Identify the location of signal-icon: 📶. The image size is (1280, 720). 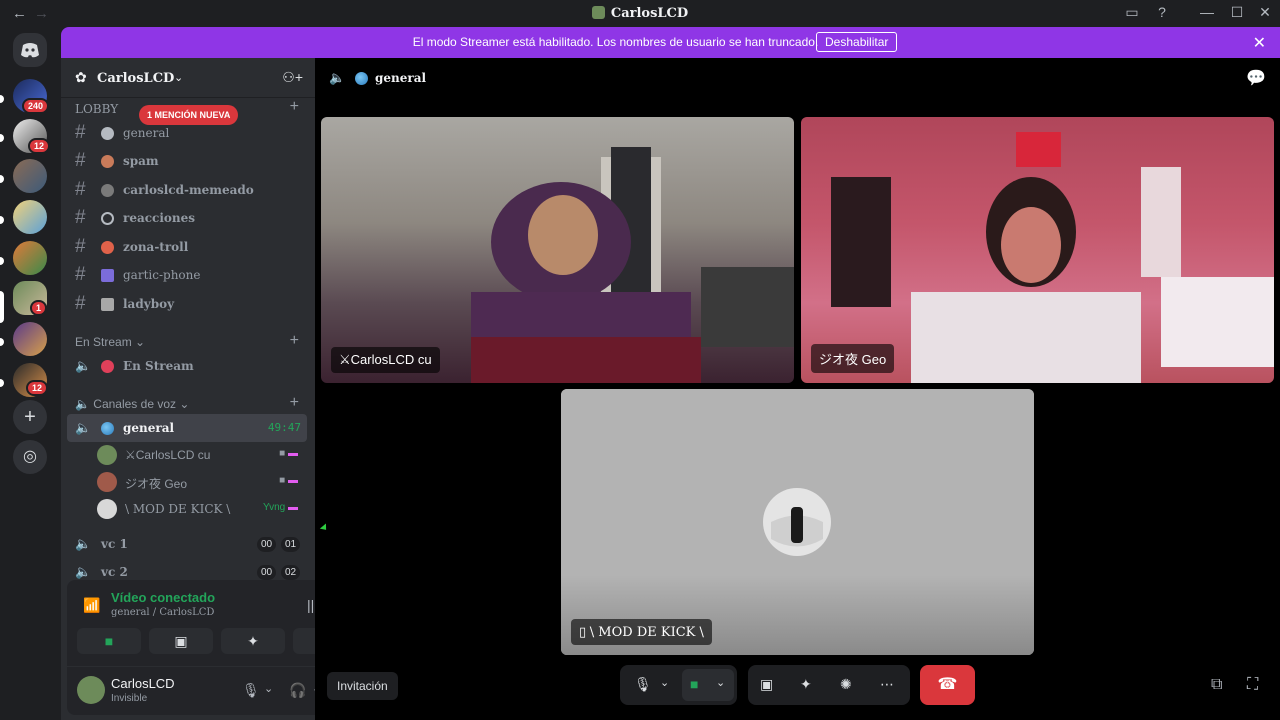
(91, 605).